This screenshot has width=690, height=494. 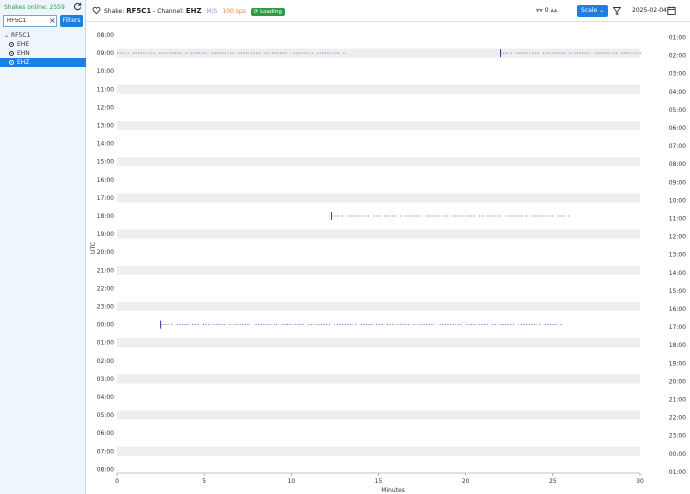 What do you see at coordinates (677, 418) in the screenshot?
I see `right-time-label: 22:00` at bounding box center [677, 418].